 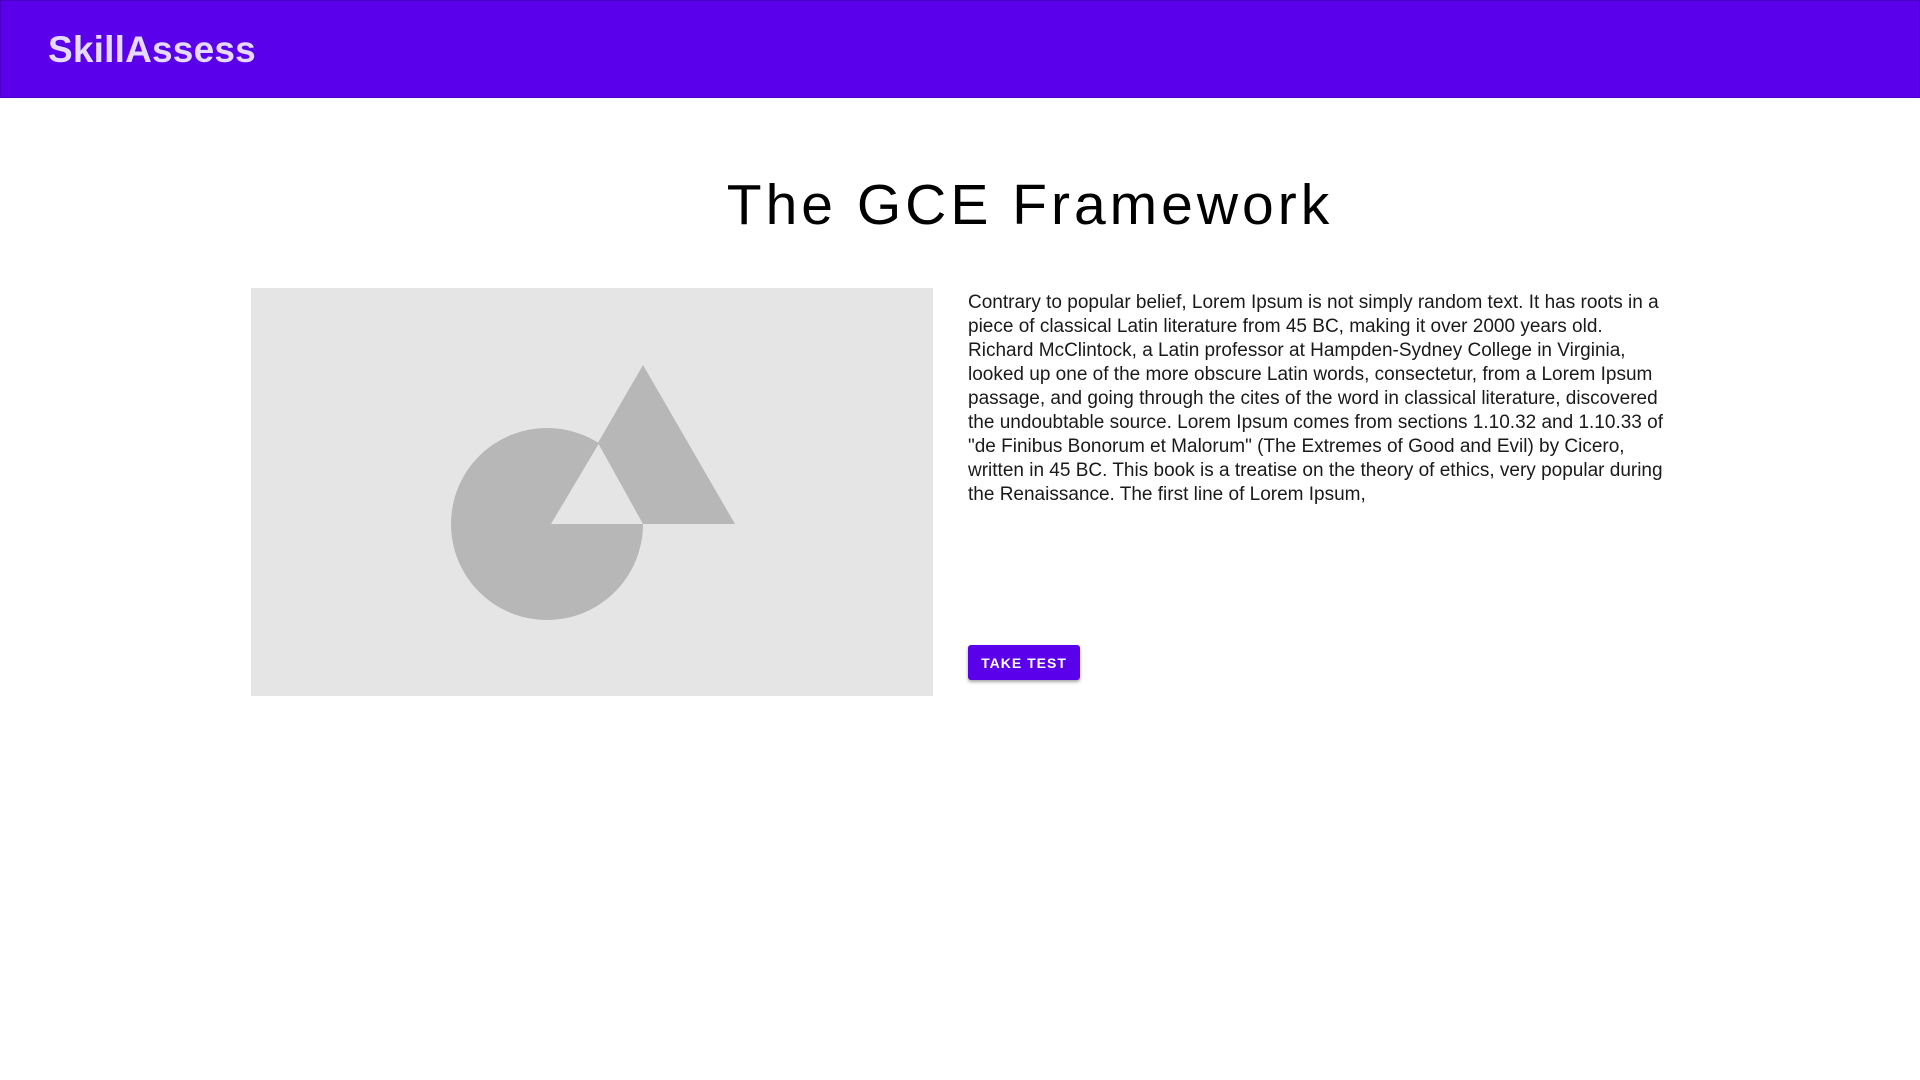 I want to click on take-test-button: TAKE TEST, so click(x=1024, y=662).